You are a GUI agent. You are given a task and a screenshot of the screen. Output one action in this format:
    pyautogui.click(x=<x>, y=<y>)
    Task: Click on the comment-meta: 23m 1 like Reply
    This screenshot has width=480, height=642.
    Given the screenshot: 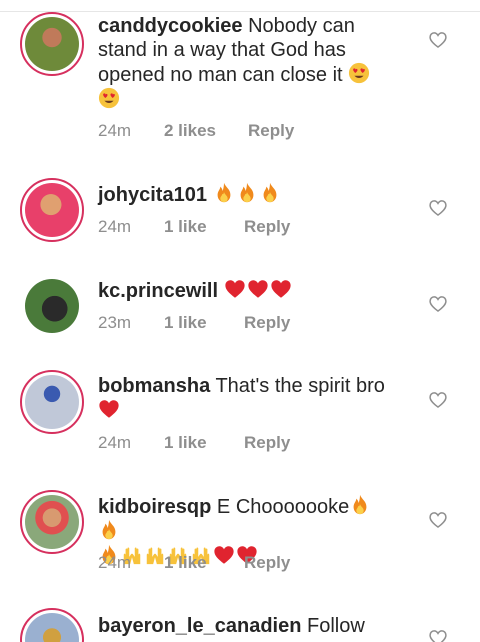 What is the action you would take?
    pyautogui.click(x=194, y=323)
    